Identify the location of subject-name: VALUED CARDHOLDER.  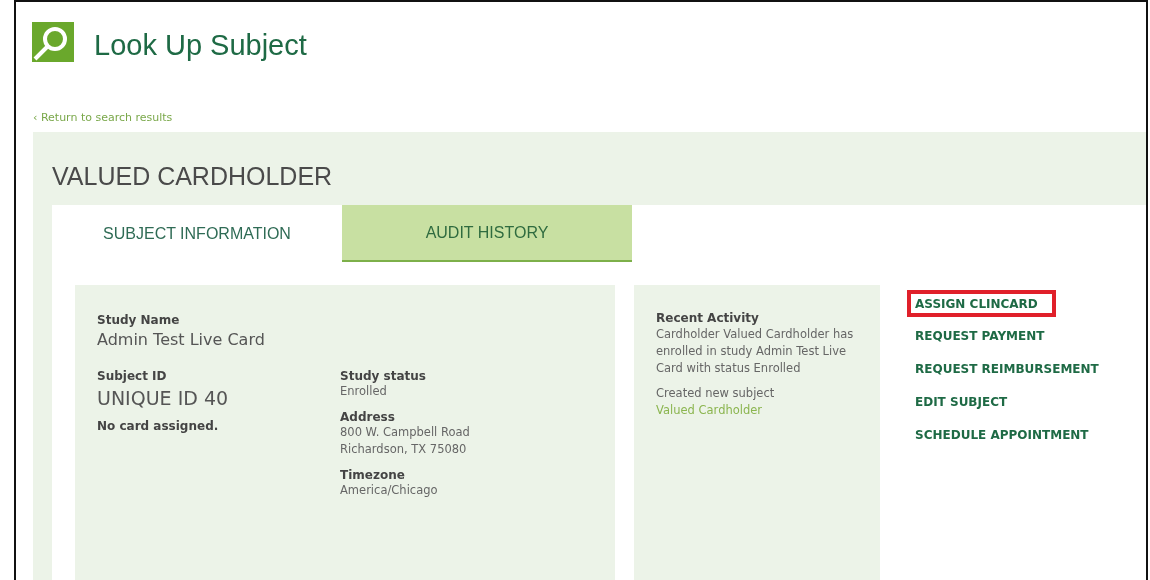
(192, 176).